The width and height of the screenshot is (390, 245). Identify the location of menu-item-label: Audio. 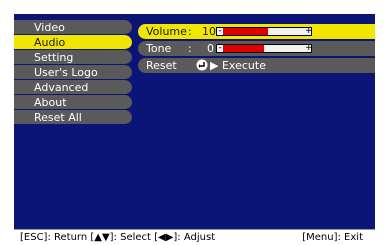
(50, 42).